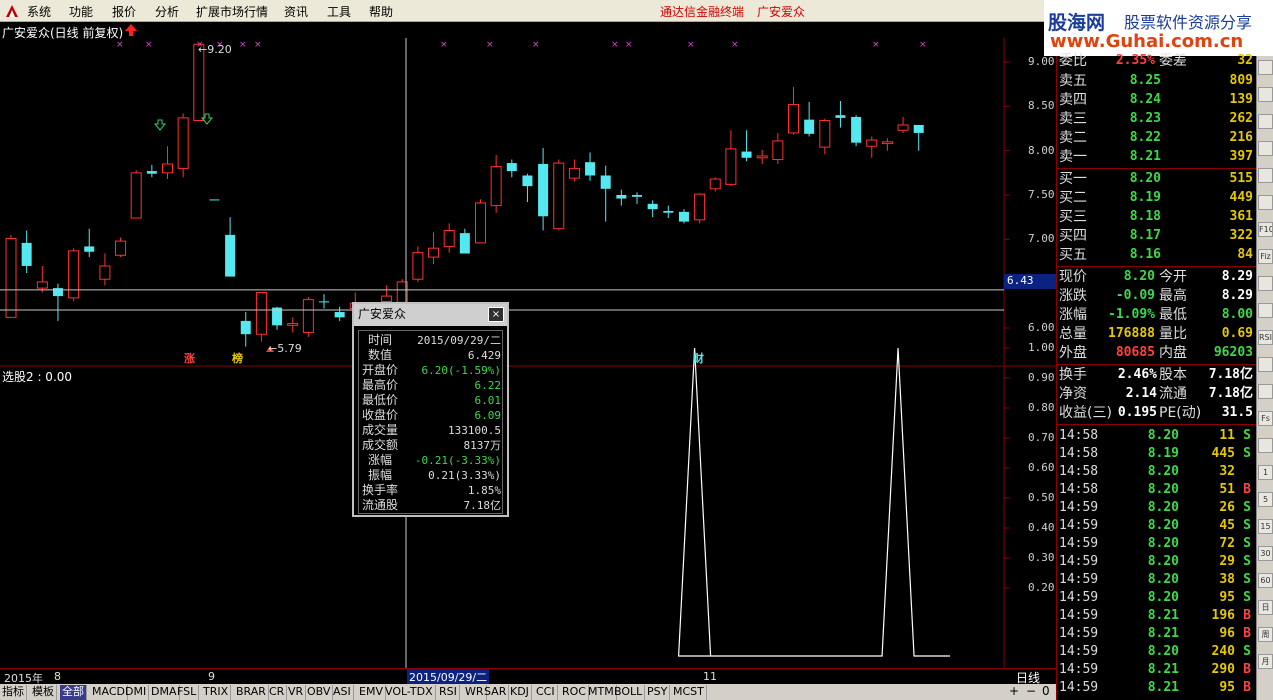 The width and height of the screenshot is (1273, 700). I want to click on stat-value: 176888, so click(1131, 333).